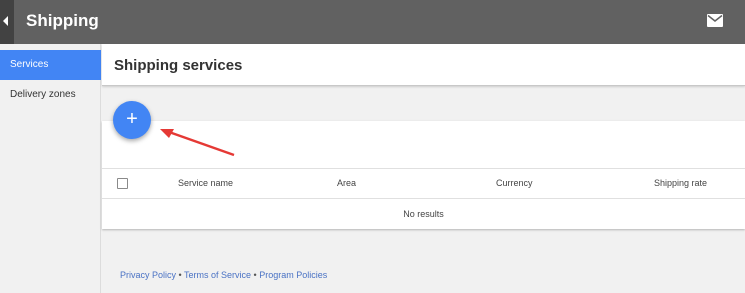  I want to click on sidebar-item-services: Services, so click(50, 65).